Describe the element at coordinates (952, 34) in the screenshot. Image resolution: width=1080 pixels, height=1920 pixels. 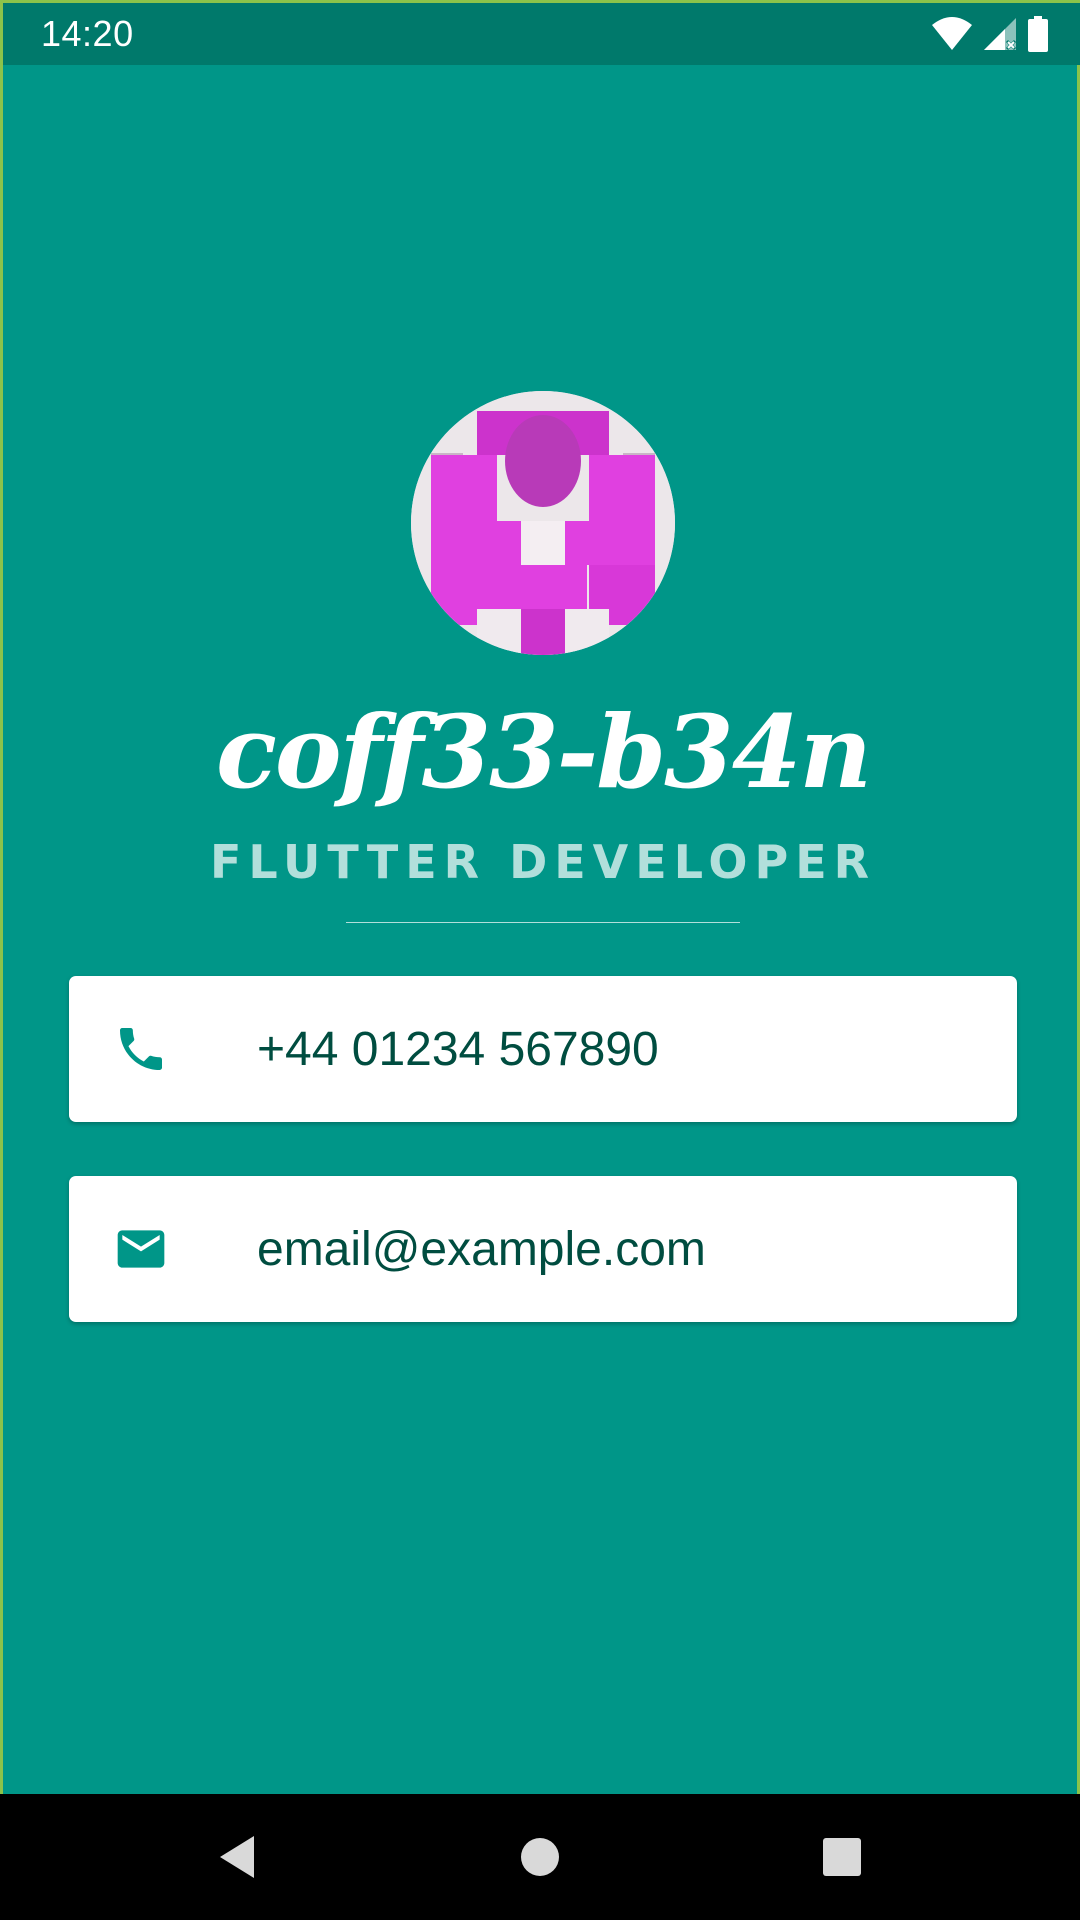
I see `wifi-icon` at that location.